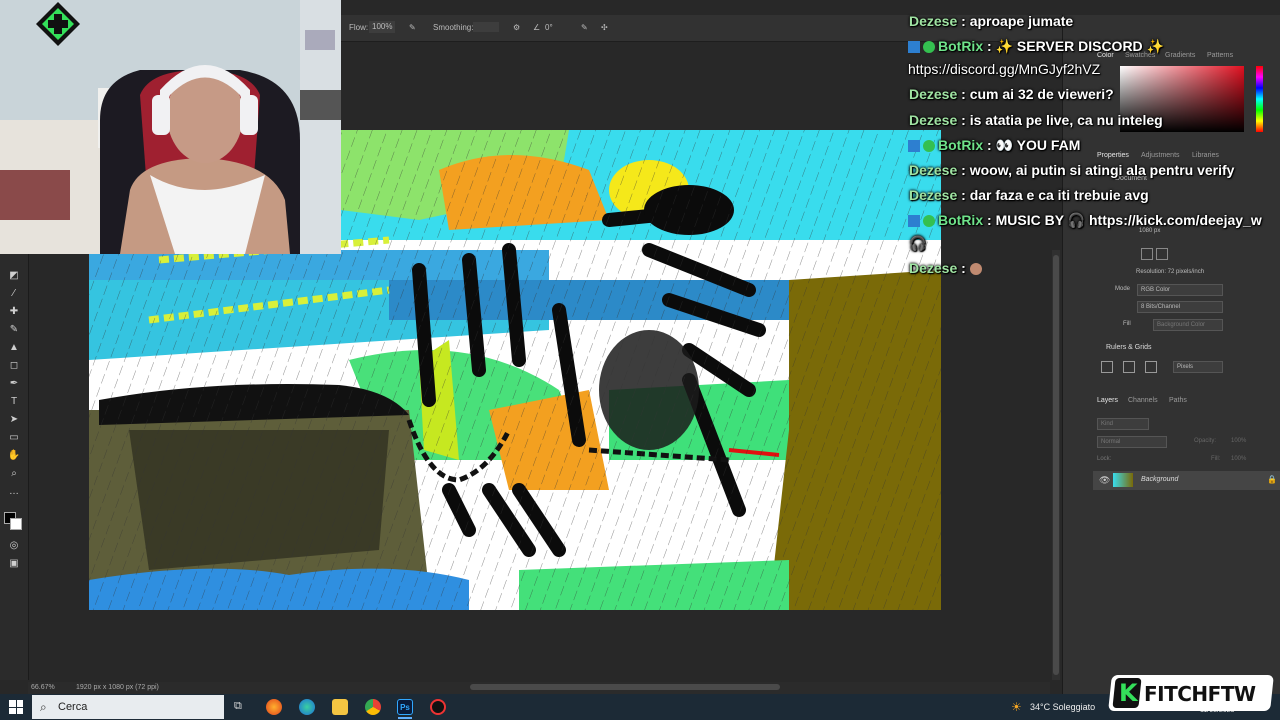 Image resolution: width=1280 pixels, height=720 pixels. I want to click on fill-percent-value: 100%, so click(1238, 459).